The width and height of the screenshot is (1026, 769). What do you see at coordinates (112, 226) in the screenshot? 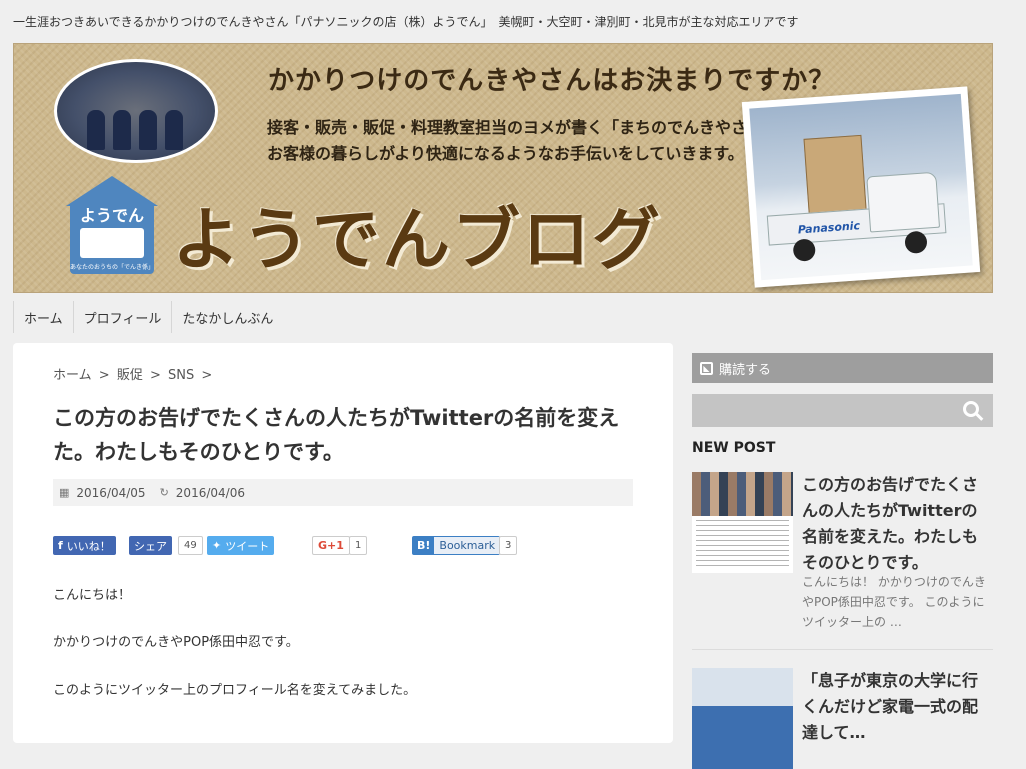
I see `youden-logo: ようでん あなたのおうちの「でんき係」` at bounding box center [112, 226].